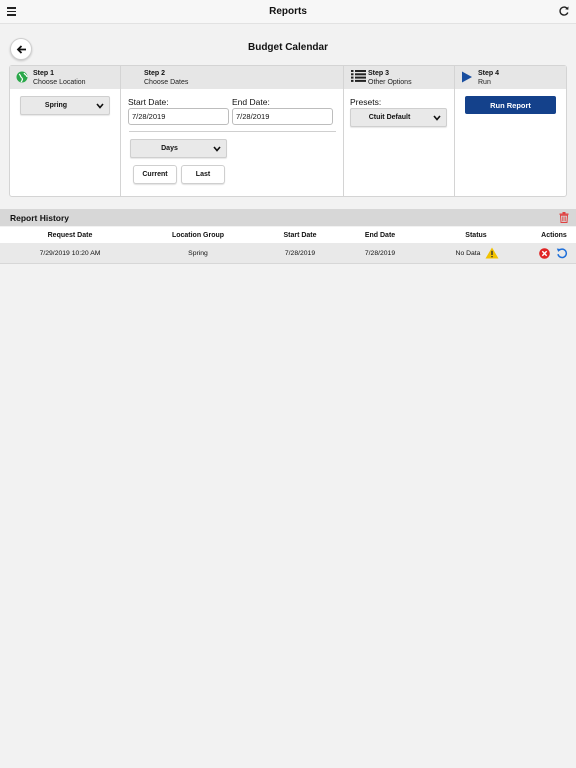 The width and height of the screenshot is (576, 768). Describe the element at coordinates (148, 102) in the screenshot. I see `start-date-label: Start Date:` at that location.